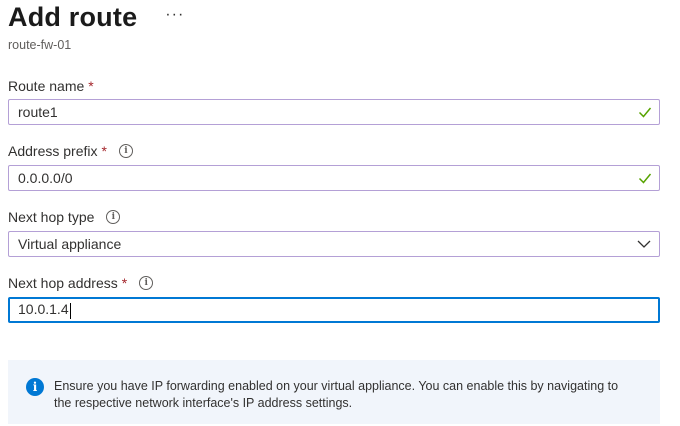  What do you see at coordinates (63, 283) in the screenshot?
I see `next-hop-address-label-text: Next hop address` at bounding box center [63, 283].